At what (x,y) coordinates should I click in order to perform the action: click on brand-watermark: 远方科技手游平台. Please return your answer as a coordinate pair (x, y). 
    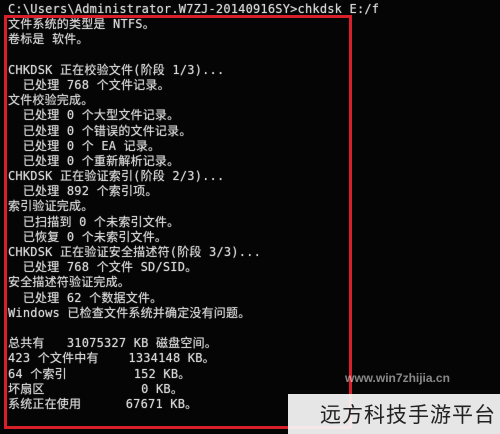
    Looking at the image, I should click on (394, 414).